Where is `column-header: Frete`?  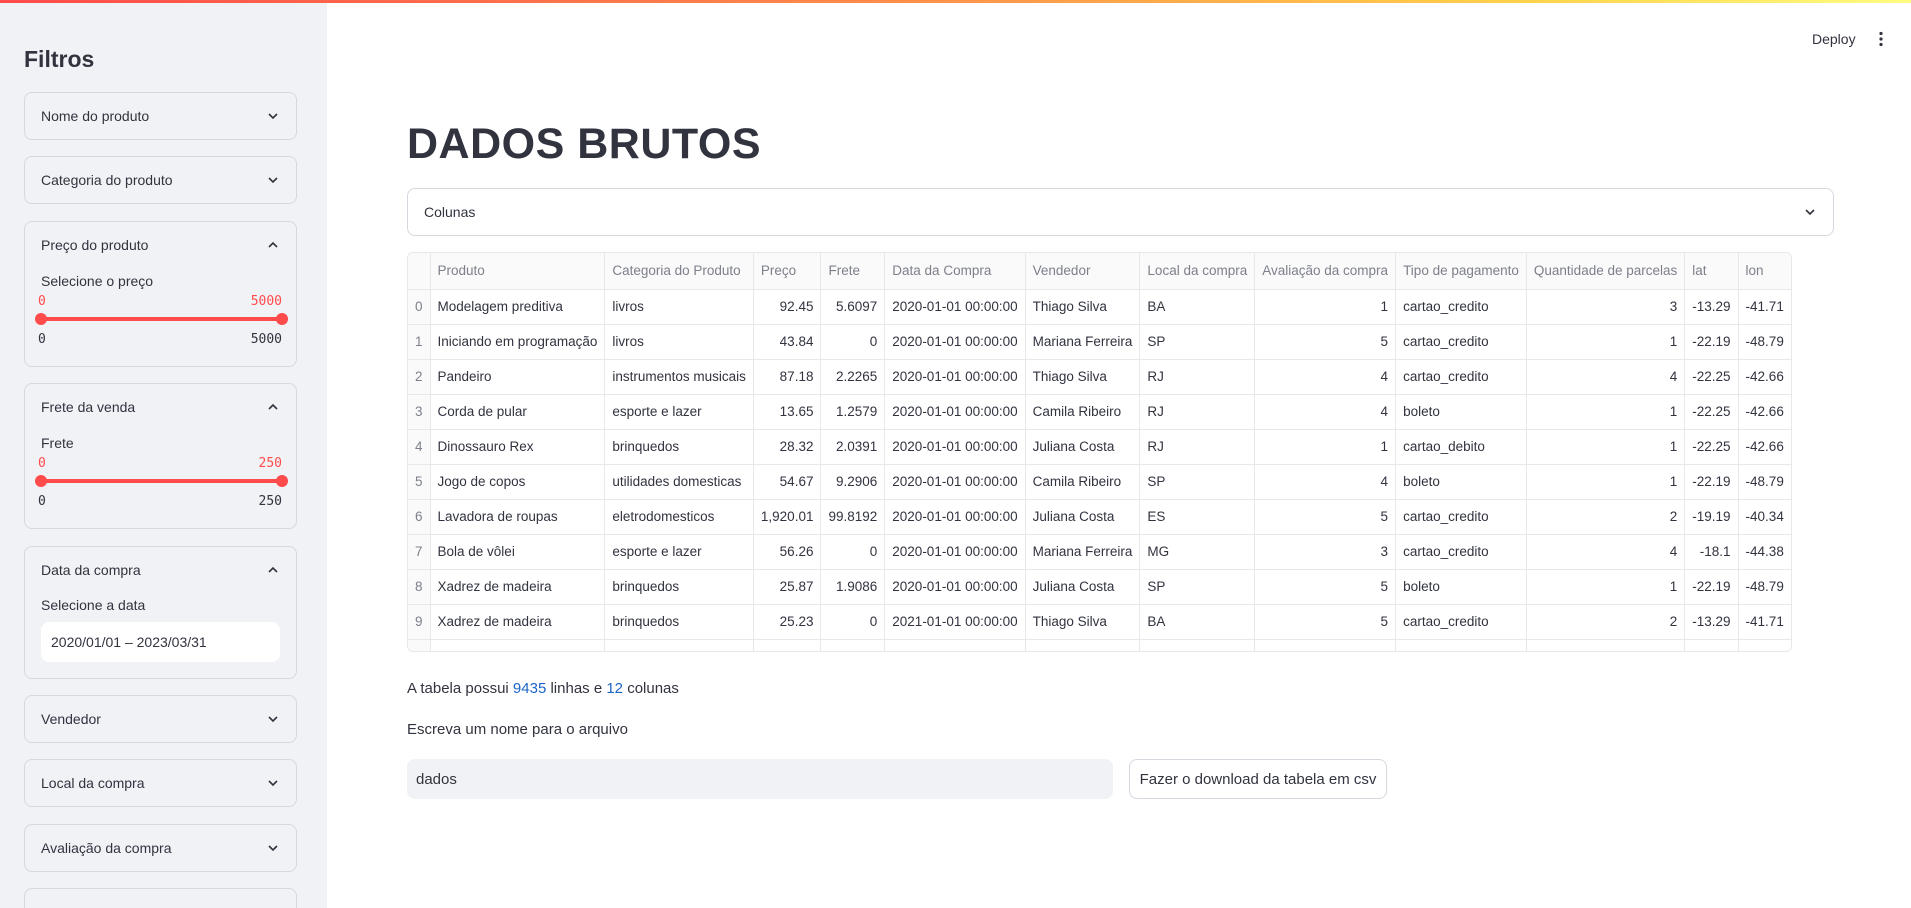
column-header: Frete is located at coordinates (853, 271).